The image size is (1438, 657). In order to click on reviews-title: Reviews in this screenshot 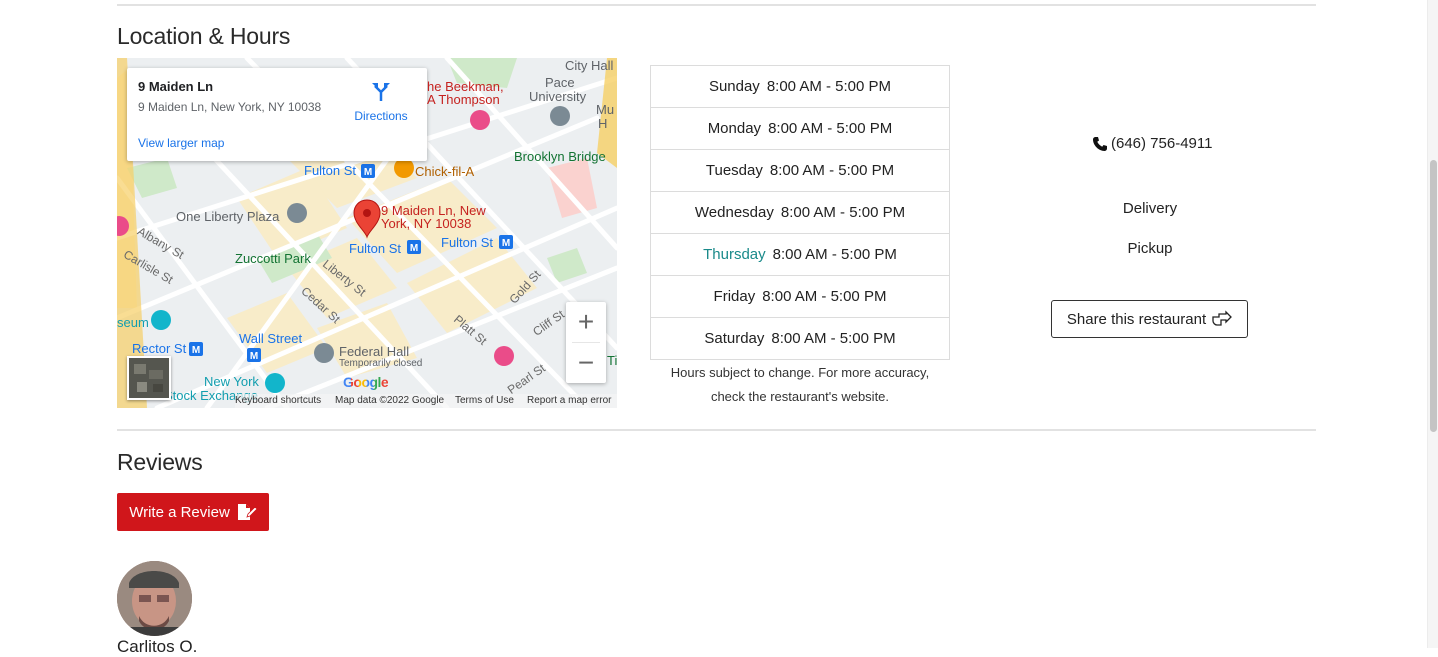, I will do `click(160, 462)`.